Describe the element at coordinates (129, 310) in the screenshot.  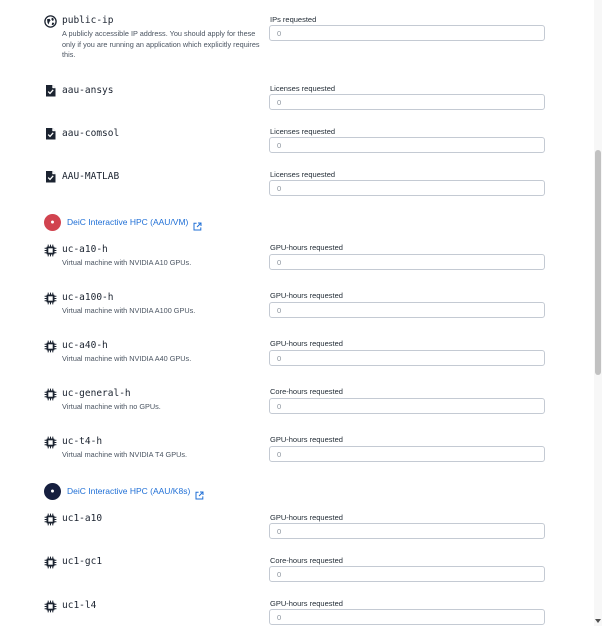
I see `product-description: Virtual machine with NVIDIA A100 GPUs.` at that location.